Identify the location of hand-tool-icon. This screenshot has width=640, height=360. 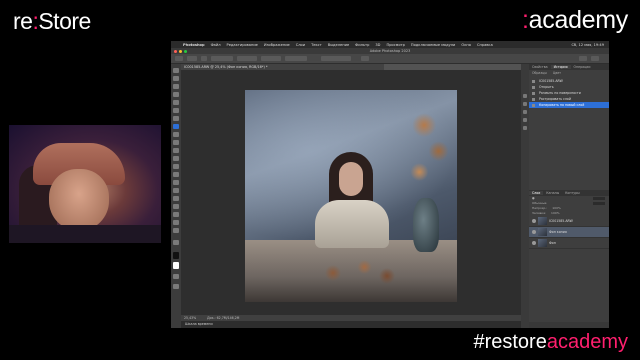
(176, 222).